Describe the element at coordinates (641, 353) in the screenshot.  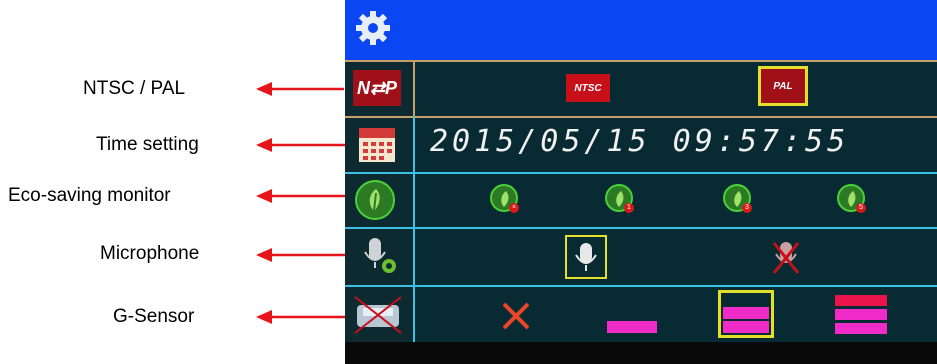
I see `status-bar` at that location.